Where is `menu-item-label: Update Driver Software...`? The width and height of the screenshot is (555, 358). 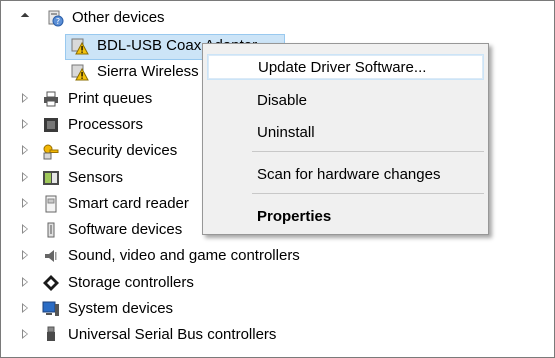
menu-item-label: Update Driver Software... is located at coordinates (342, 67).